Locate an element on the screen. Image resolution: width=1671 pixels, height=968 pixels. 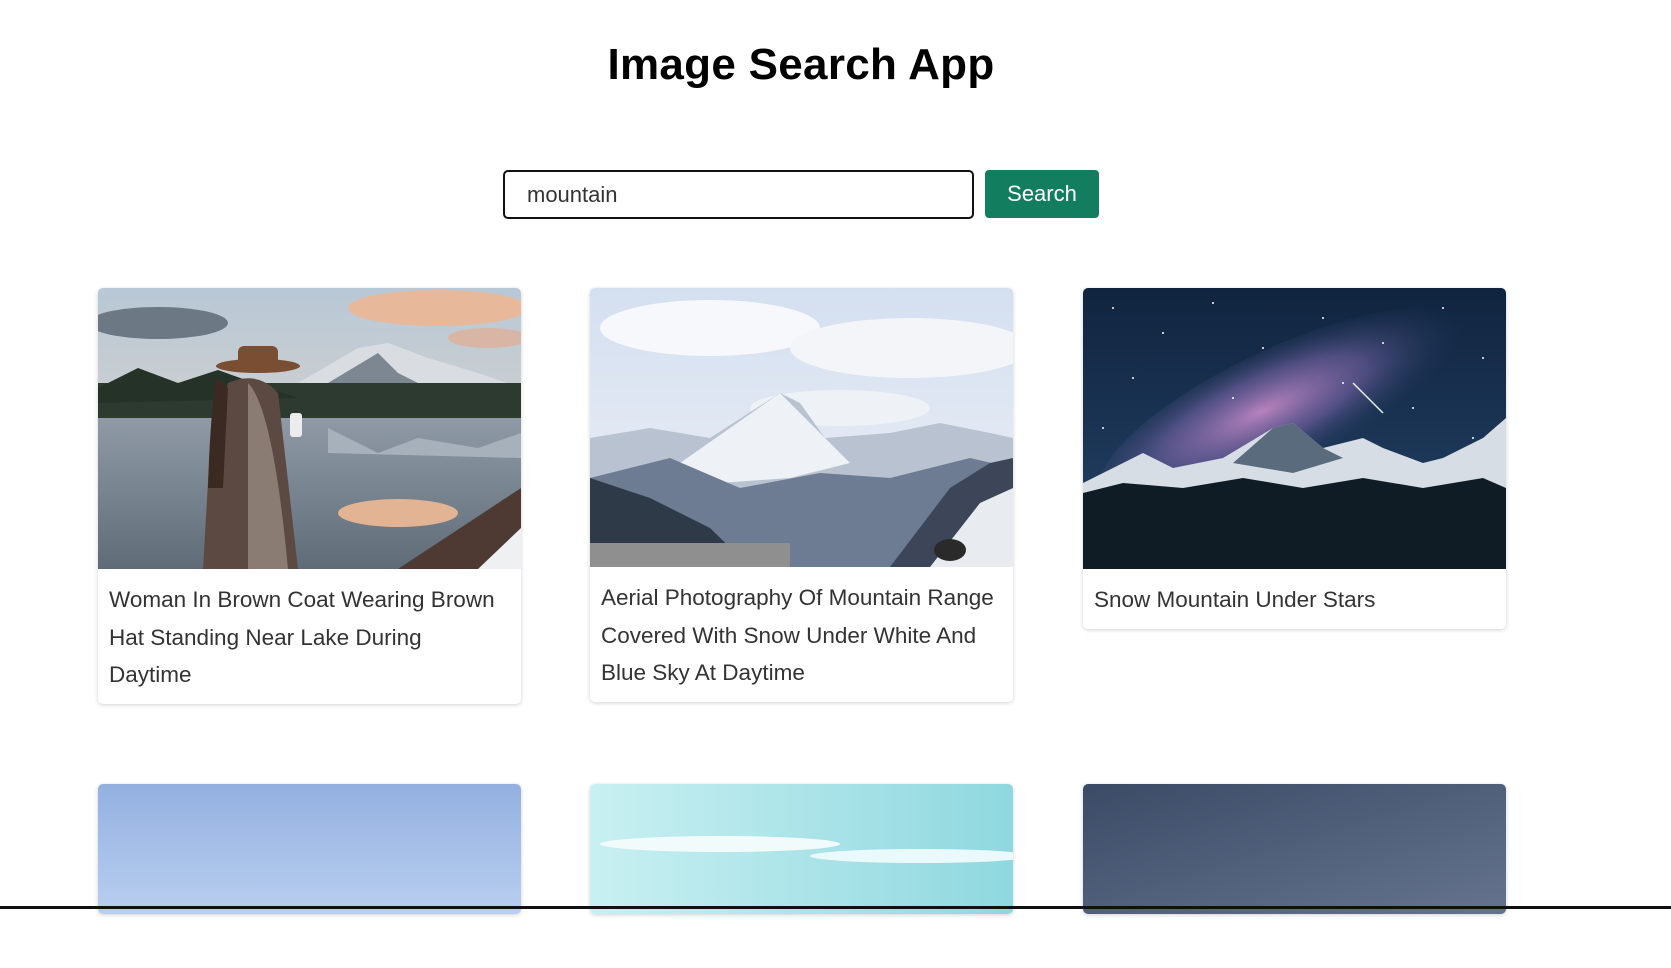
result-card: Snow Mountain Under Stars is located at coordinates (1294, 458).